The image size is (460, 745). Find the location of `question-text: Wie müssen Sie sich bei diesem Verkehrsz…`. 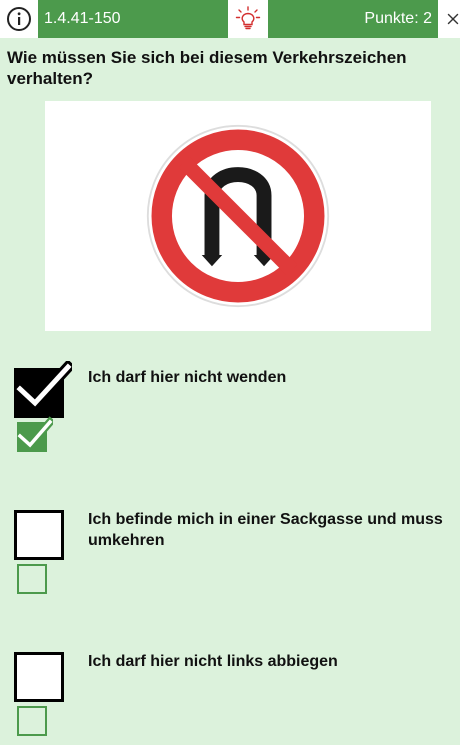

question-text: Wie müssen Sie sich bei diesem Verkehrsz… is located at coordinates (207, 68).